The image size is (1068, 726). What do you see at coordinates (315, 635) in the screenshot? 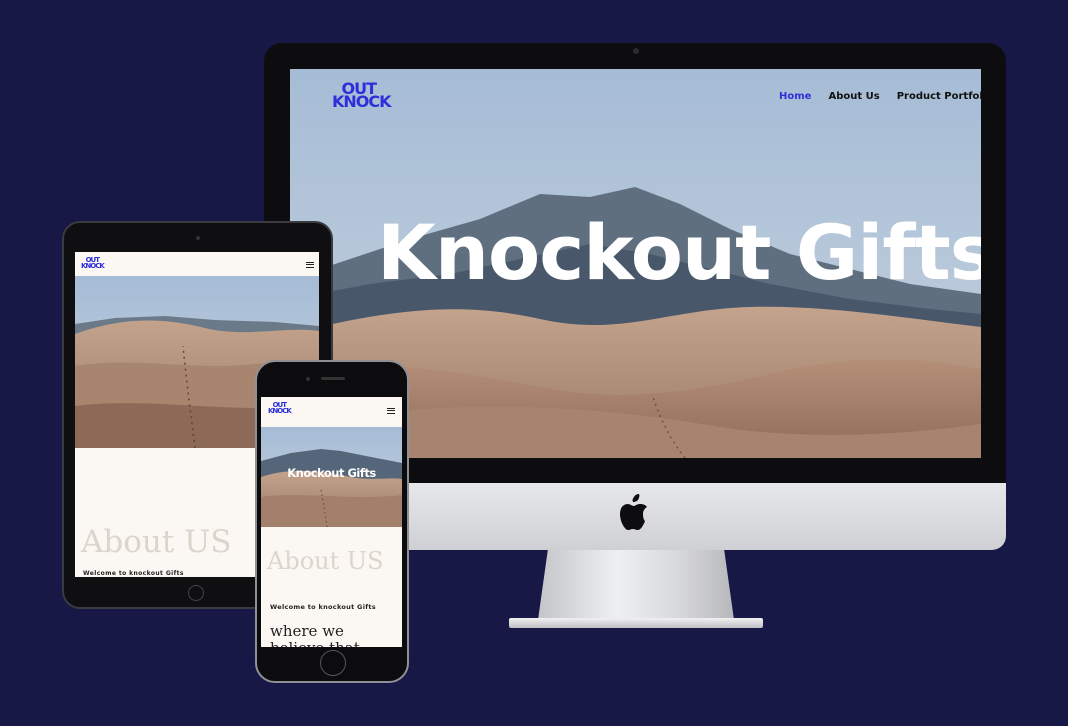
I see `about-body-text: where we believe that` at bounding box center [315, 635].